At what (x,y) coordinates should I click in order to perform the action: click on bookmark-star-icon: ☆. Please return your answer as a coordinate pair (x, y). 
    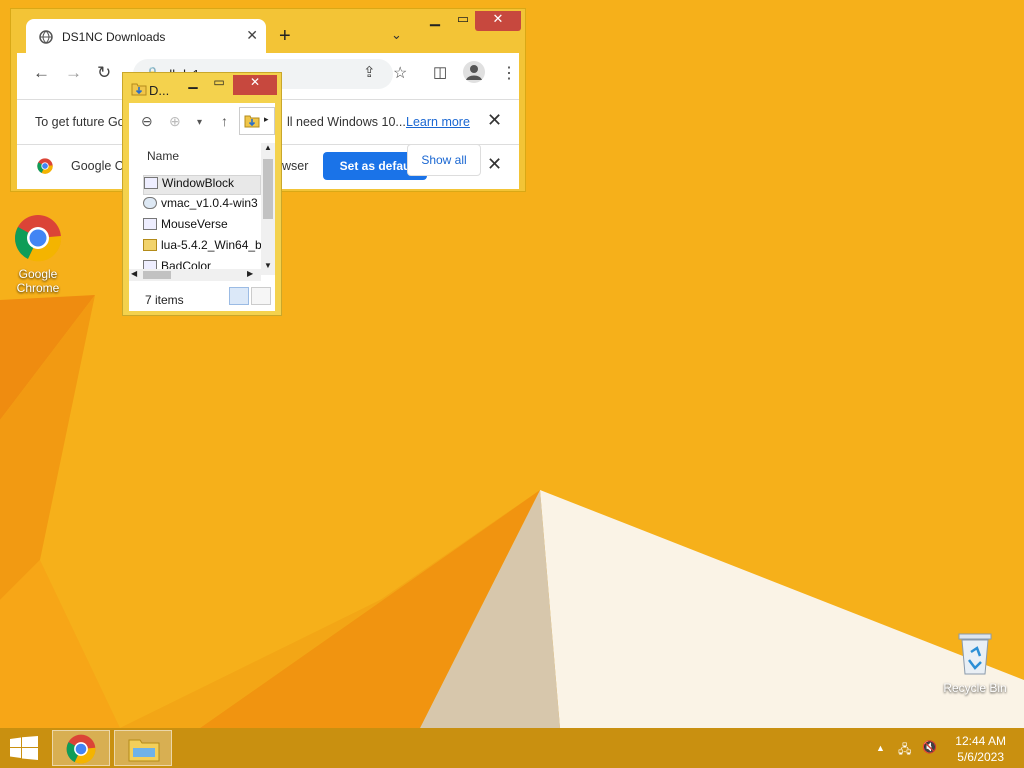
    Looking at the image, I should click on (400, 73).